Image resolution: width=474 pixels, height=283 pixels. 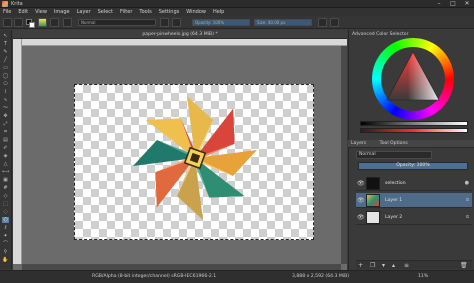 What do you see at coordinates (393, 265) in the screenshot?
I see `move-layer-up-icon: ▴` at bounding box center [393, 265].